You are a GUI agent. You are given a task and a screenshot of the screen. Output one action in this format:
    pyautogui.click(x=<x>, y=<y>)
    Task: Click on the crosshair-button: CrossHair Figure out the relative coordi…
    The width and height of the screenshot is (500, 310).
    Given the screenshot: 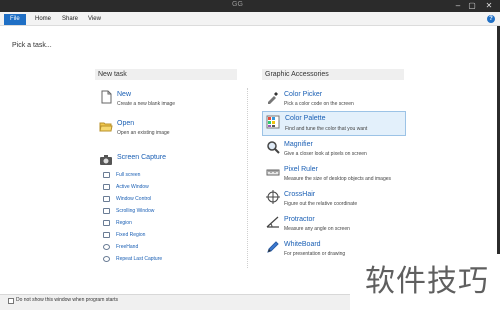 What is the action you would take?
    pyautogui.click(x=335, y=200)
    